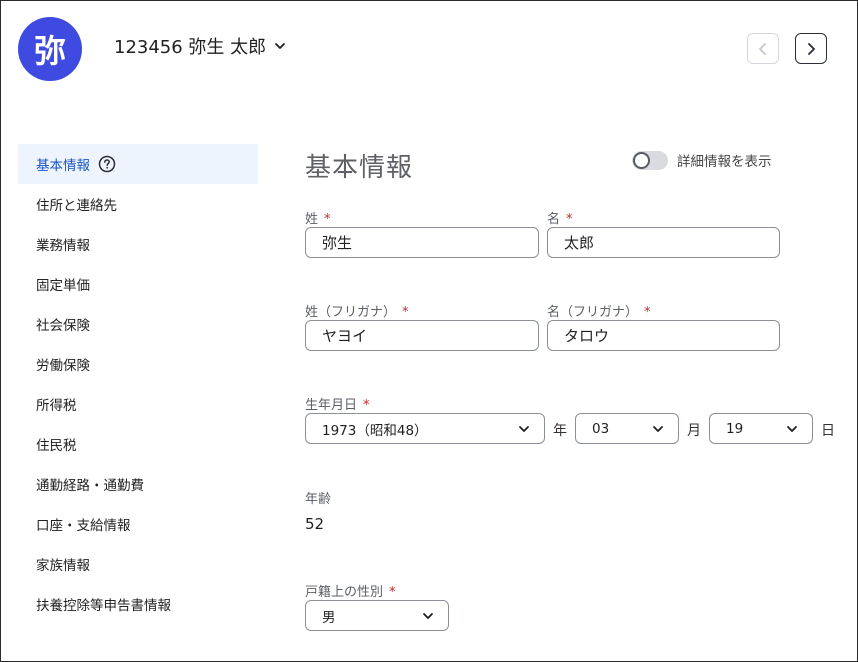 Image resolution: width=858 pixels, height=662 pixels. What do you see at coordinates (190, 47) in the screenshot?
I see `employee-title-text: 123456 弥生 太郎` at bounding box center [190, 47].